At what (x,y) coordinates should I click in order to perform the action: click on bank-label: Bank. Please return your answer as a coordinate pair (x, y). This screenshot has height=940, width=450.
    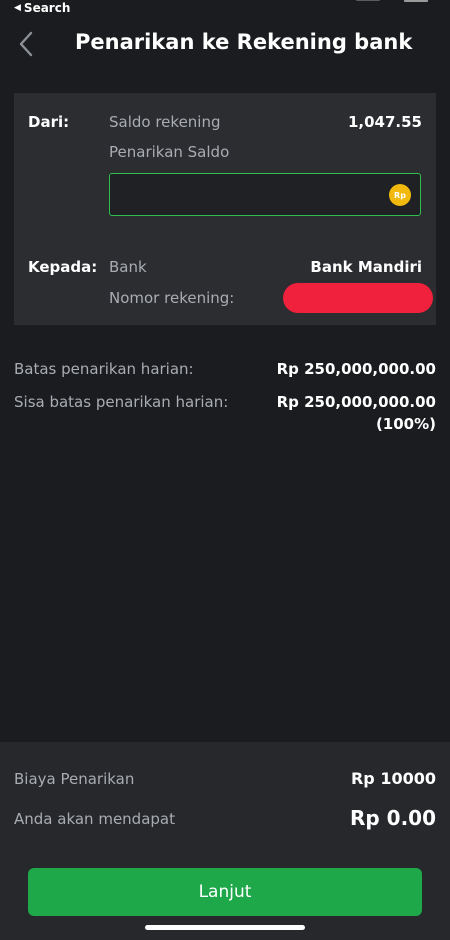
    Looking at the image, I should click on (128, 267).